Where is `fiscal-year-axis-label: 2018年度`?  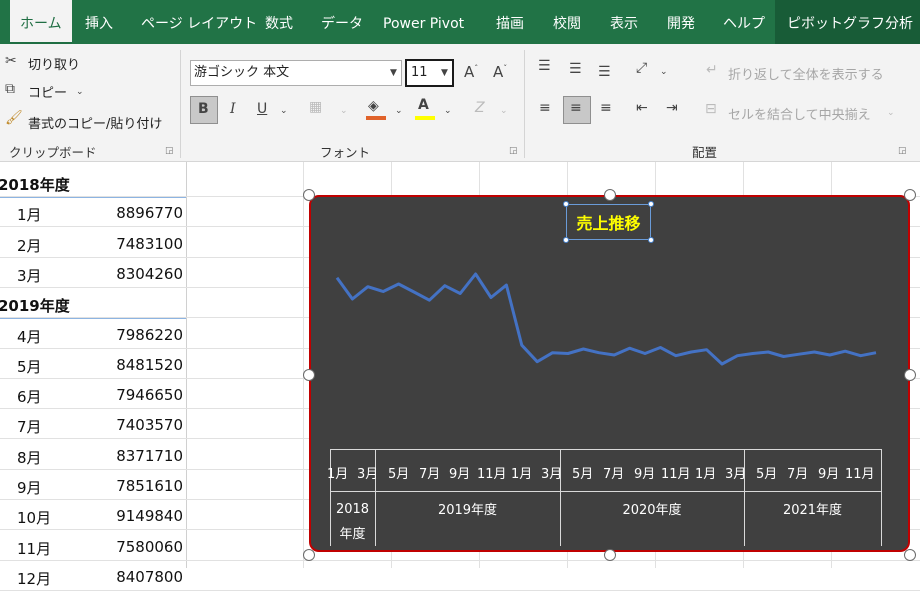
fiscal-year-axis-label: 2018年度 is located at coordinates (352, 522).